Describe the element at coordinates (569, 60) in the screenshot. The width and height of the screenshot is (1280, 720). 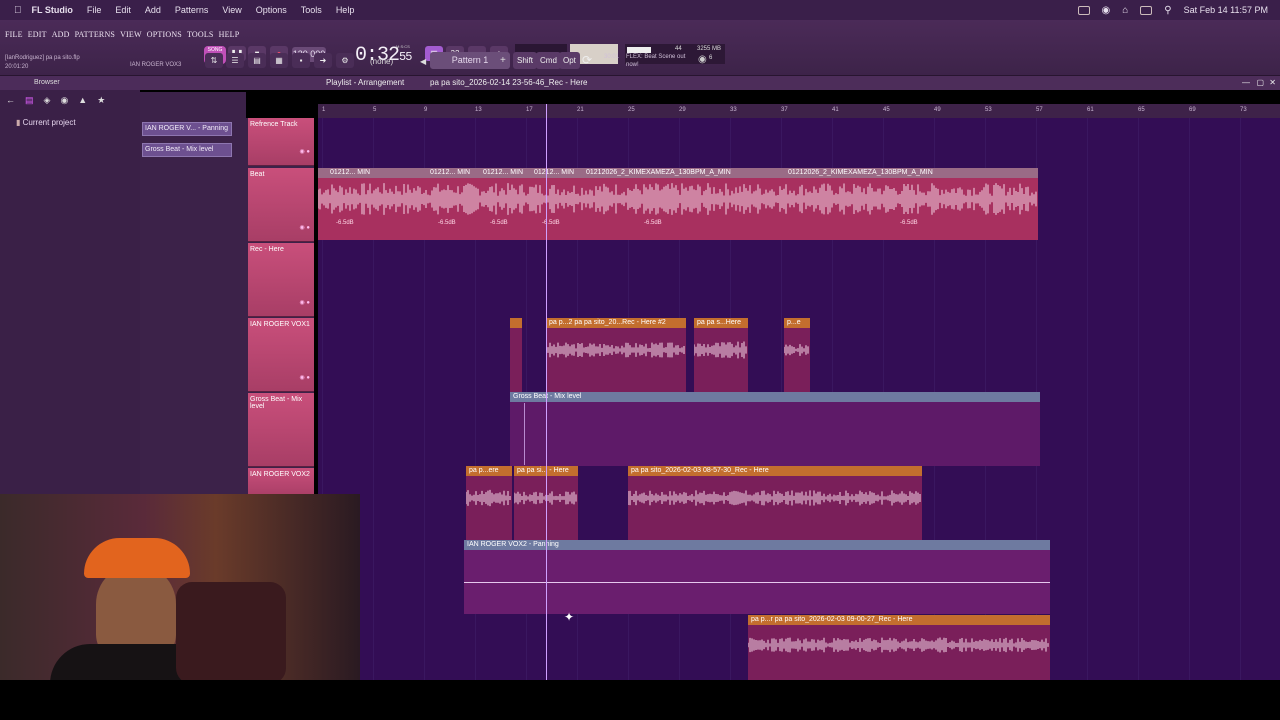
I see `opt-button: Opt` at that location.